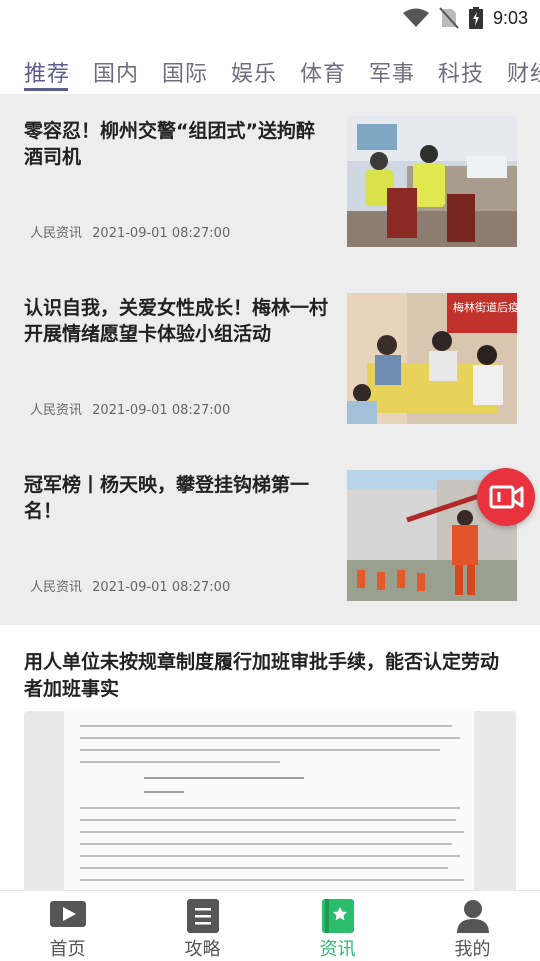  What do you see at coordinates (176, 321) in the screenshot?
I see `news-title: 认识自我，关爱女性成长！梅林一村开展情绪愿望卡体验小组活动` at bounding box center [176, 321].